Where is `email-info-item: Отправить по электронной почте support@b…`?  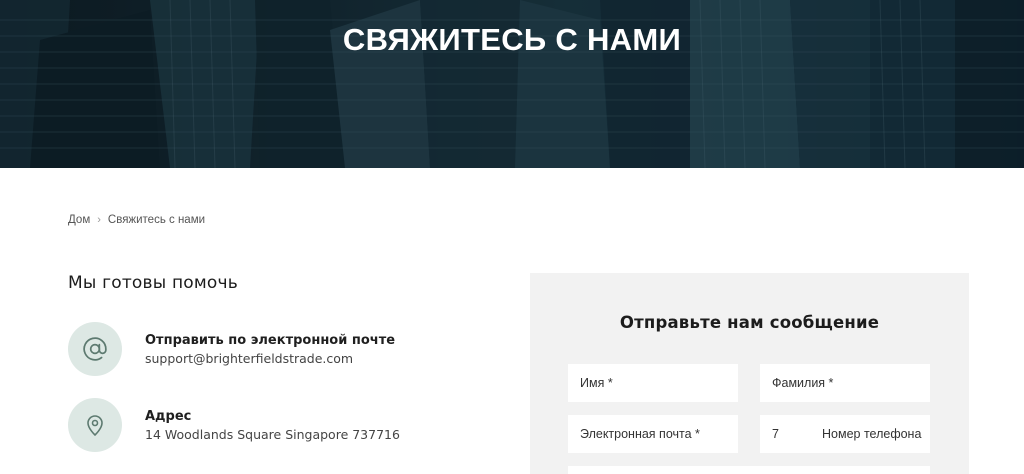
email-info-item: Отправить по электронной почте support@b… is located at coordinates (231, 349).